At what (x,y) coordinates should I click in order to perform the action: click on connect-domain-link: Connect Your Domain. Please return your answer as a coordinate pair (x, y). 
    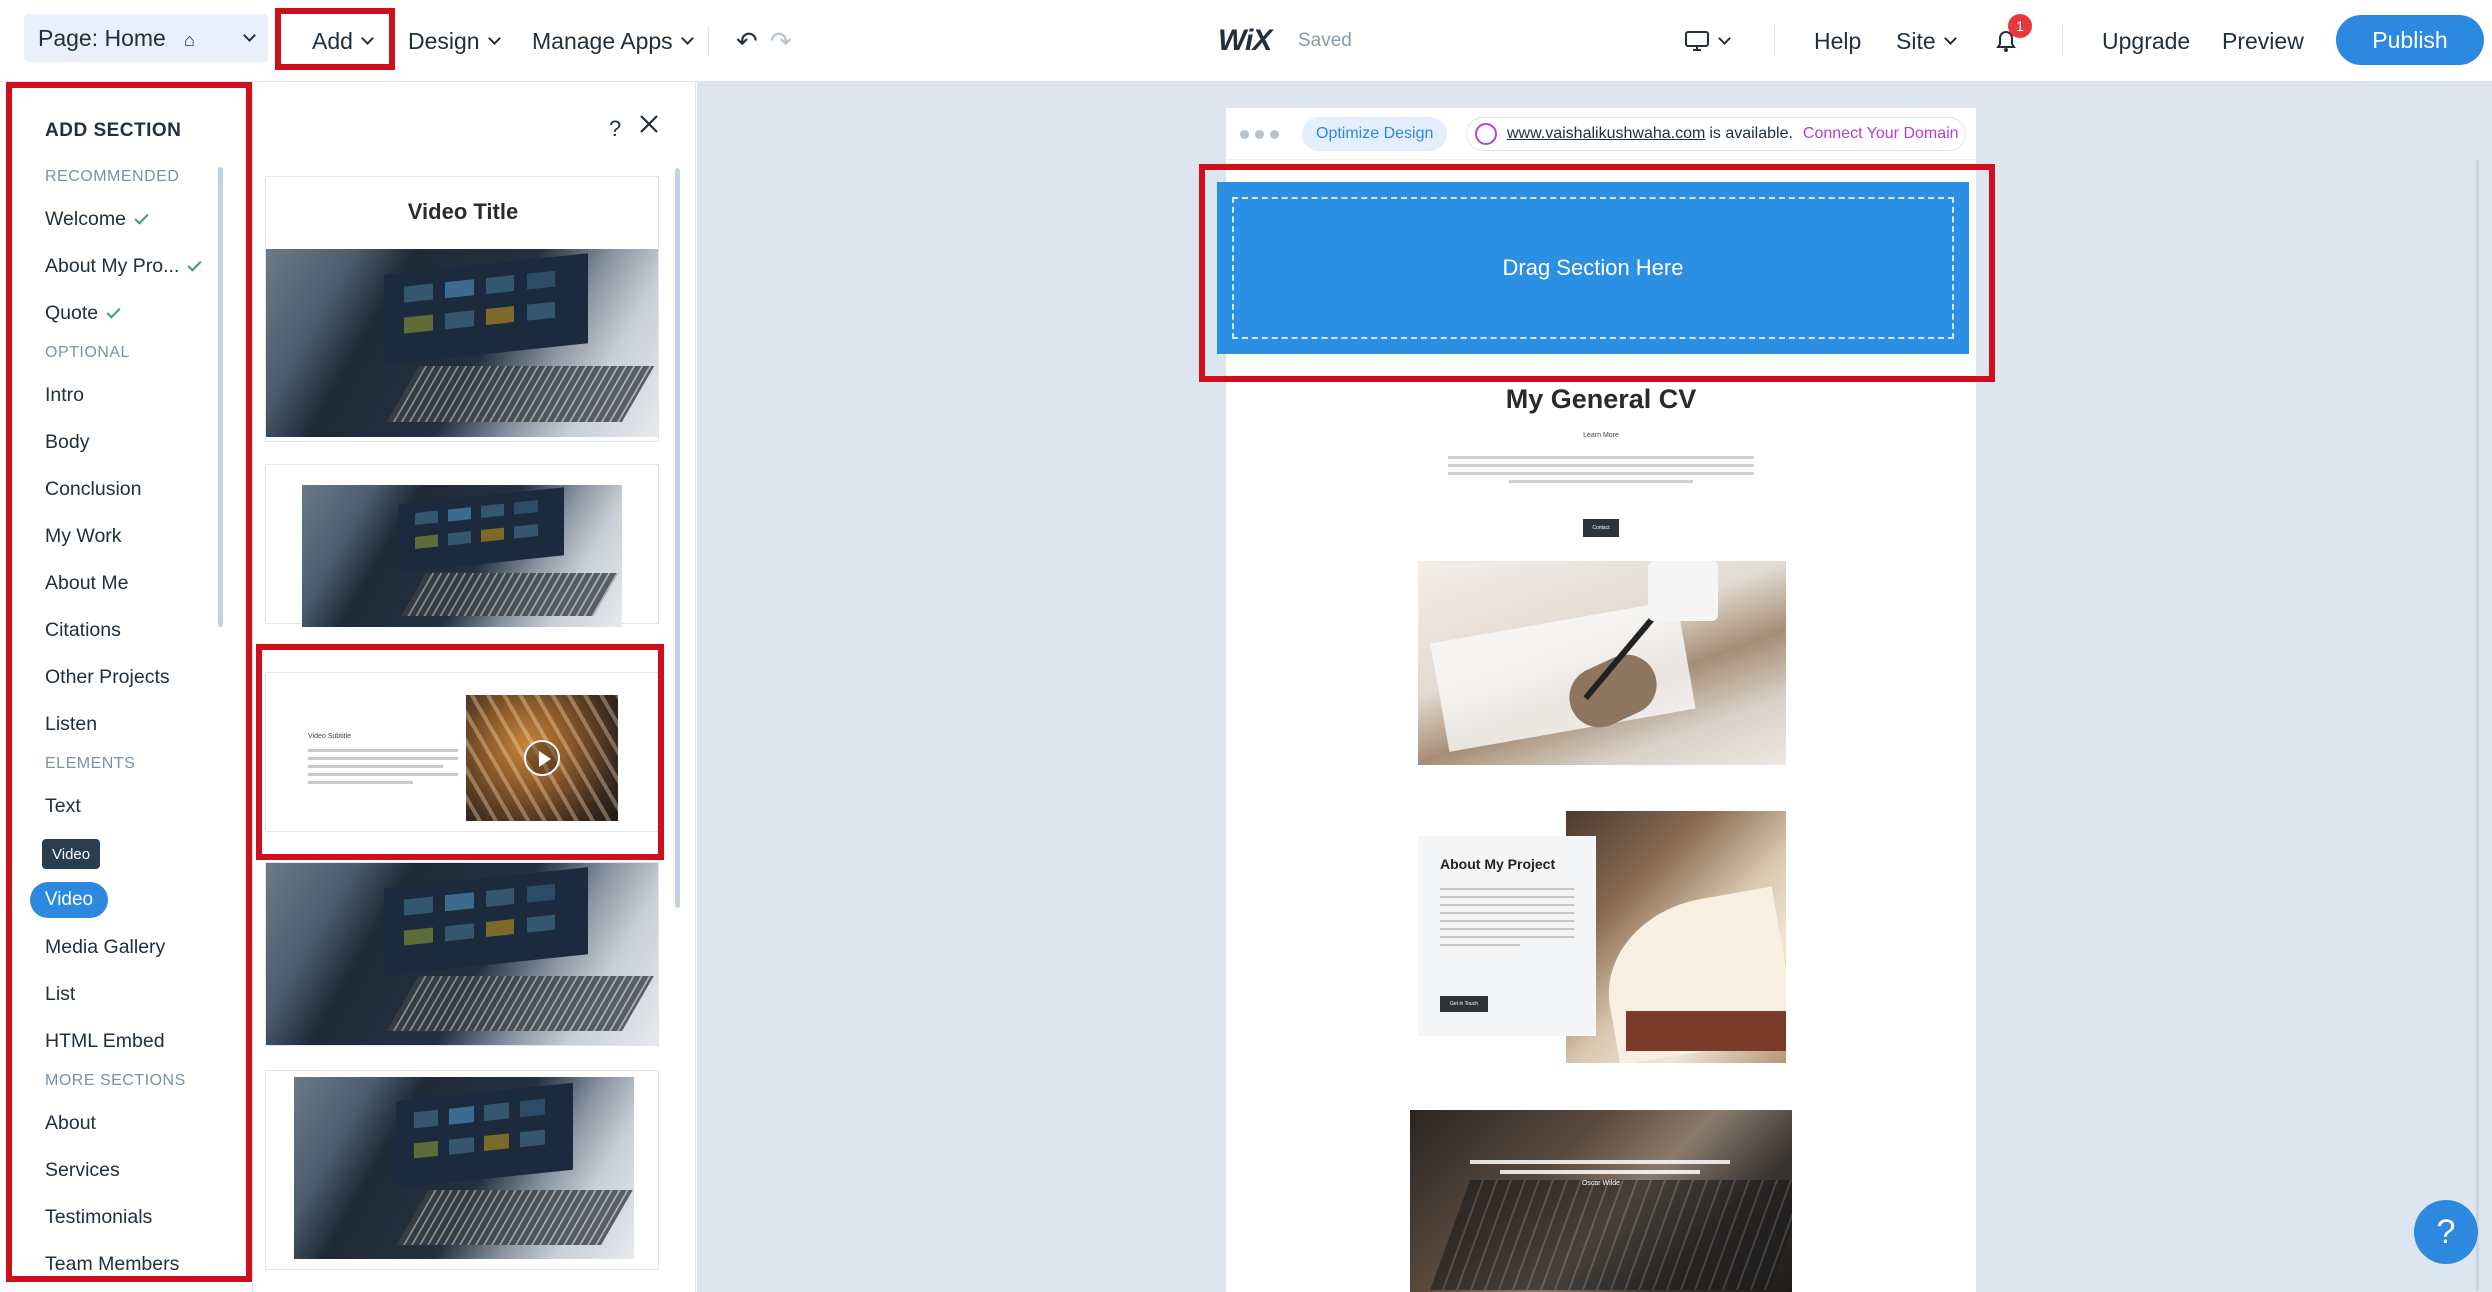
    Looking at the image, I should click on (1881, 134).